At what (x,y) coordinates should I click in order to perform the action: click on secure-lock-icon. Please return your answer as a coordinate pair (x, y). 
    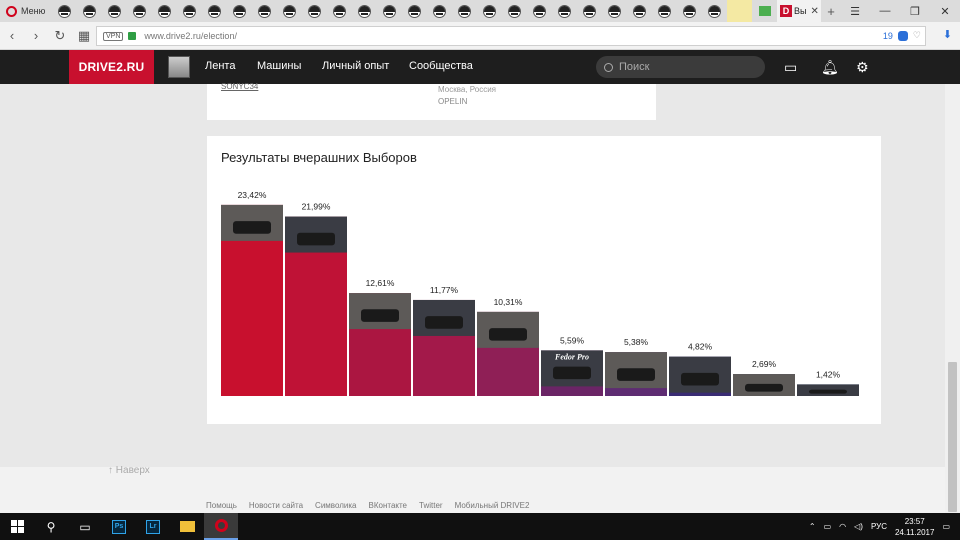
    Looking at the image, I should click on (132, 36).